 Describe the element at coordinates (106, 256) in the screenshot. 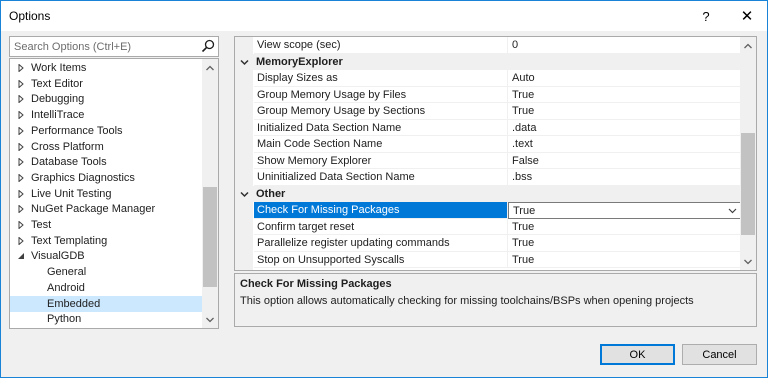

I see `tree-item: VisualGDB` at that location.